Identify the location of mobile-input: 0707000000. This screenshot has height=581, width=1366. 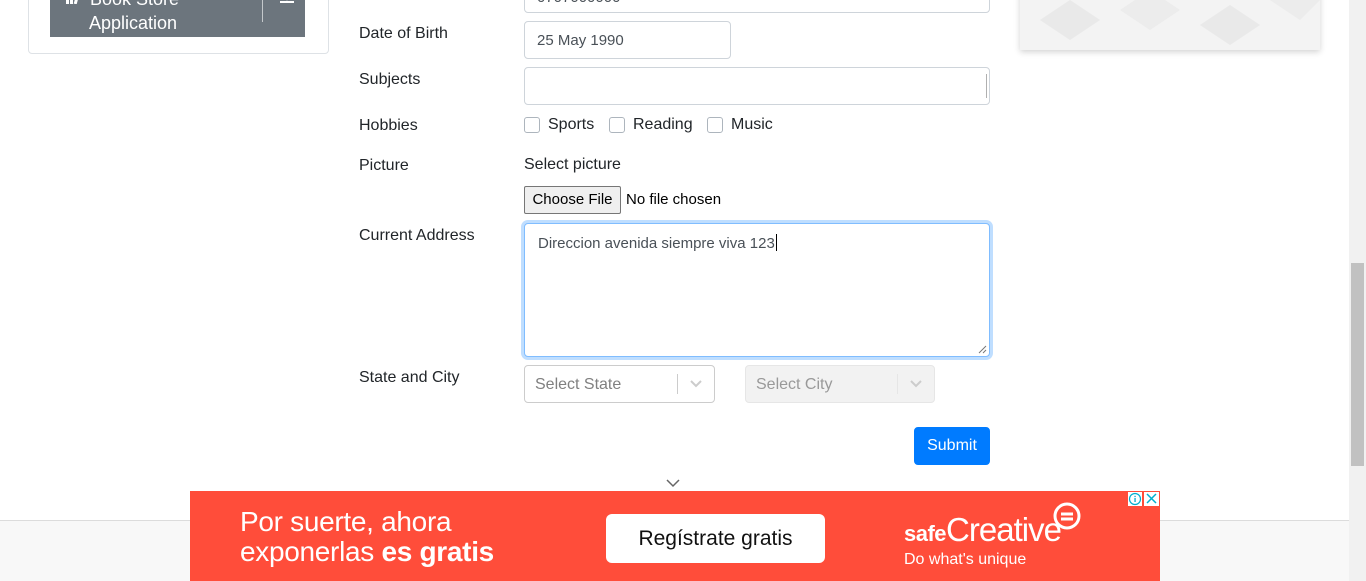
(757, 6).